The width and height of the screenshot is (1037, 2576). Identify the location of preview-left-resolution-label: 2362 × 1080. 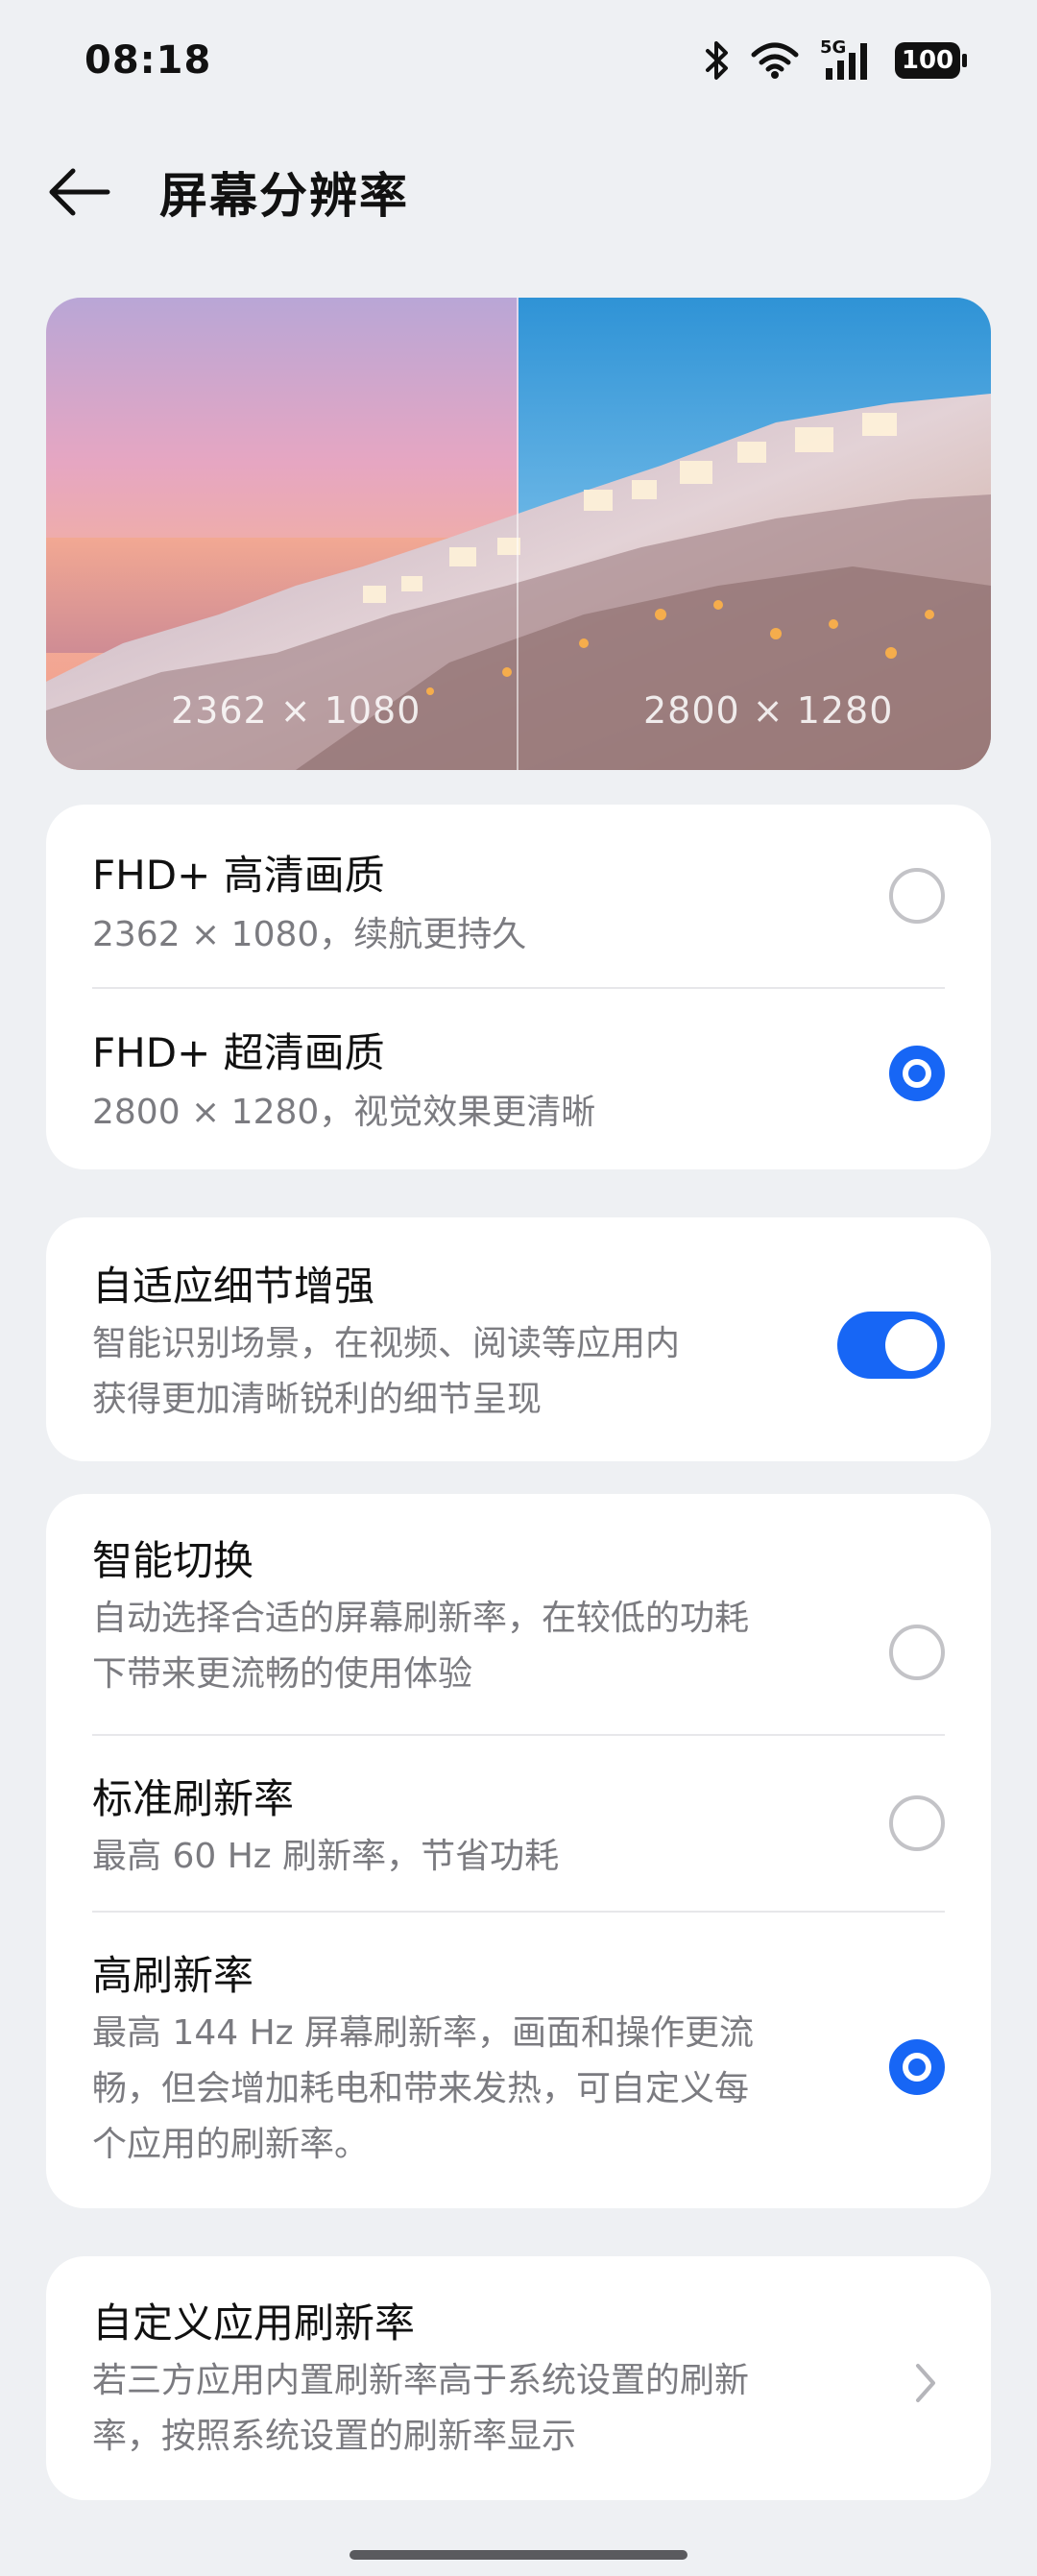
(296, 710).